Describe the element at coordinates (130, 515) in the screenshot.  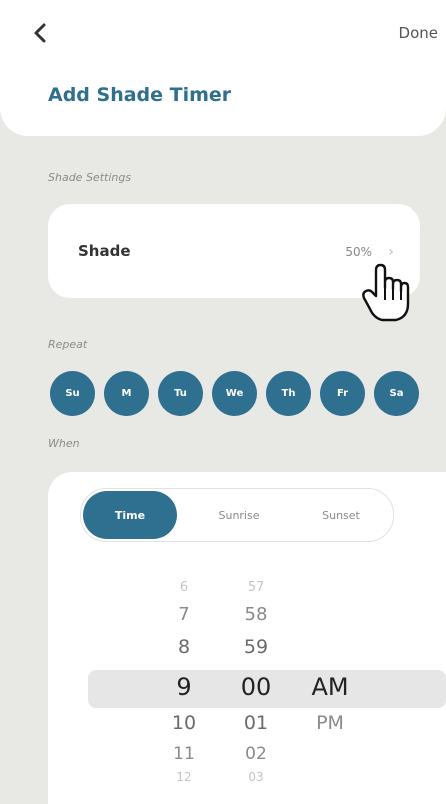
I see `tab-time: Time` at that location.